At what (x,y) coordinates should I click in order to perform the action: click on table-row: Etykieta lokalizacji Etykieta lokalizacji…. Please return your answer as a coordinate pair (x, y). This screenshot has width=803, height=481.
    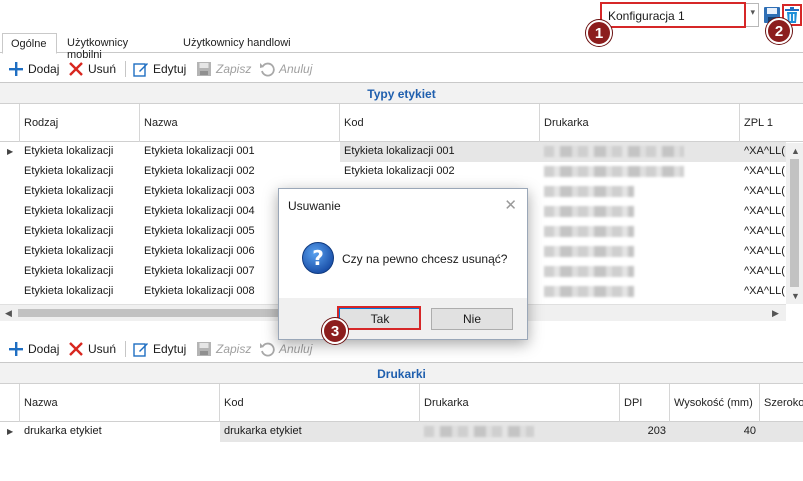
    Looking at the image, I should click on (401, 172).